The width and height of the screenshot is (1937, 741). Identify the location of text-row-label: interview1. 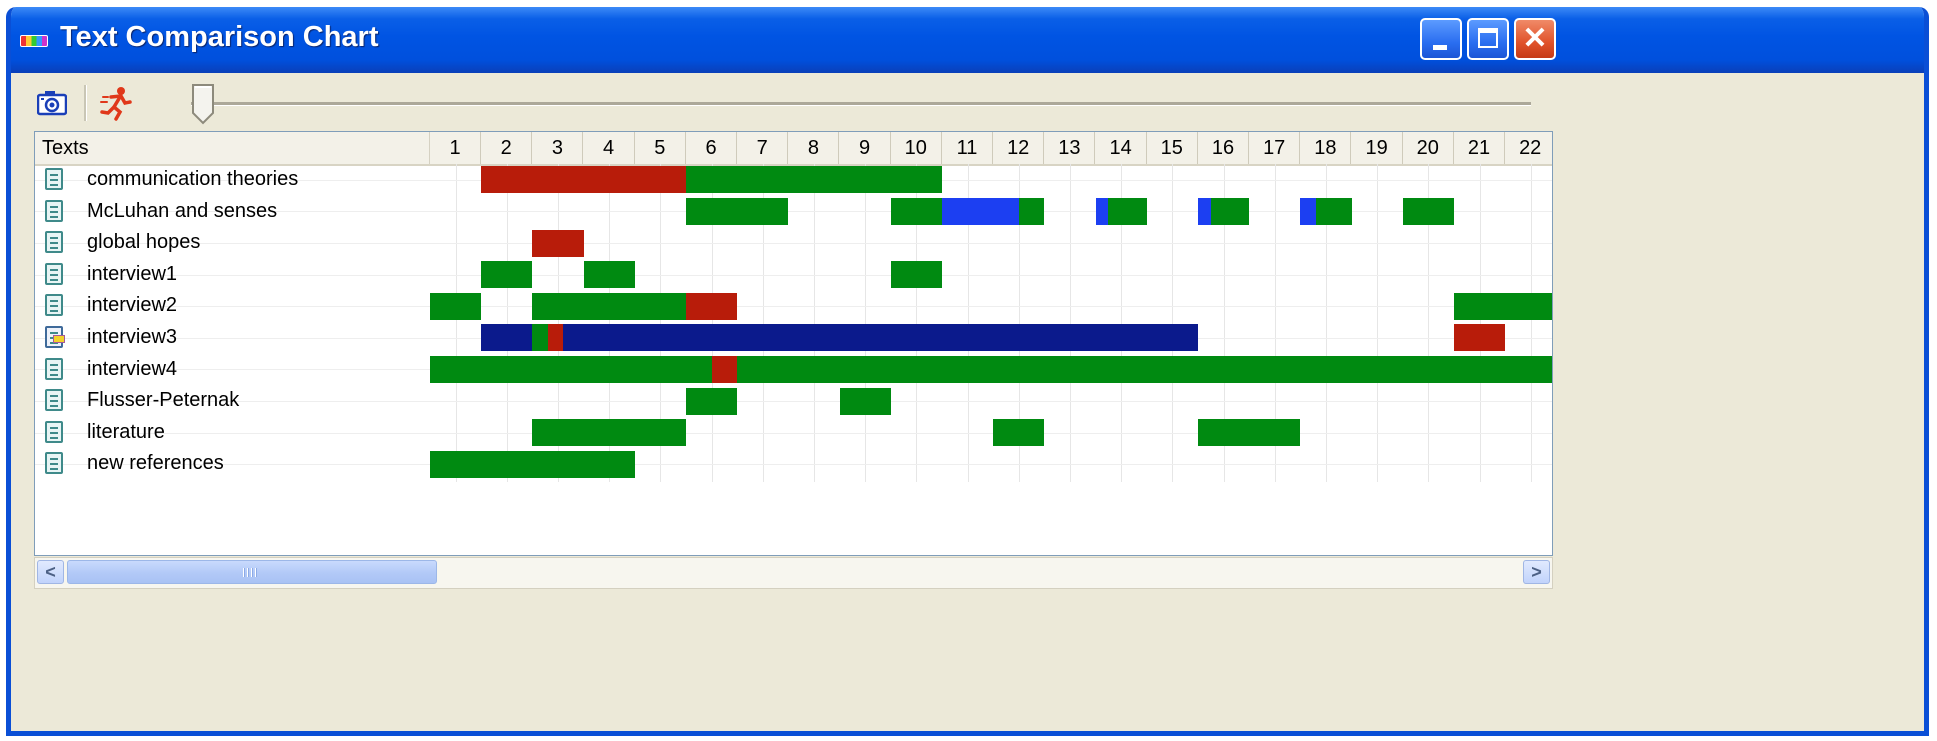
(232, 274).